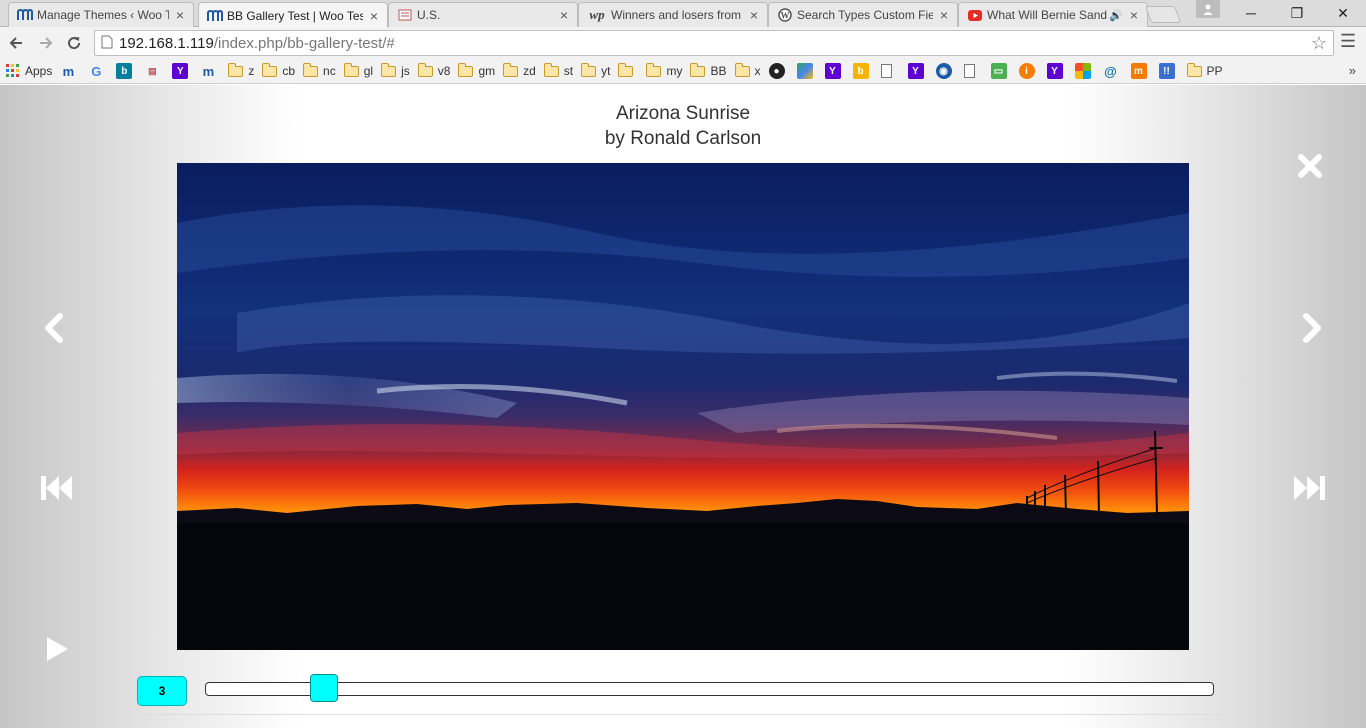  I want to click on tab-us: U.S. ×, so click(483, 14).